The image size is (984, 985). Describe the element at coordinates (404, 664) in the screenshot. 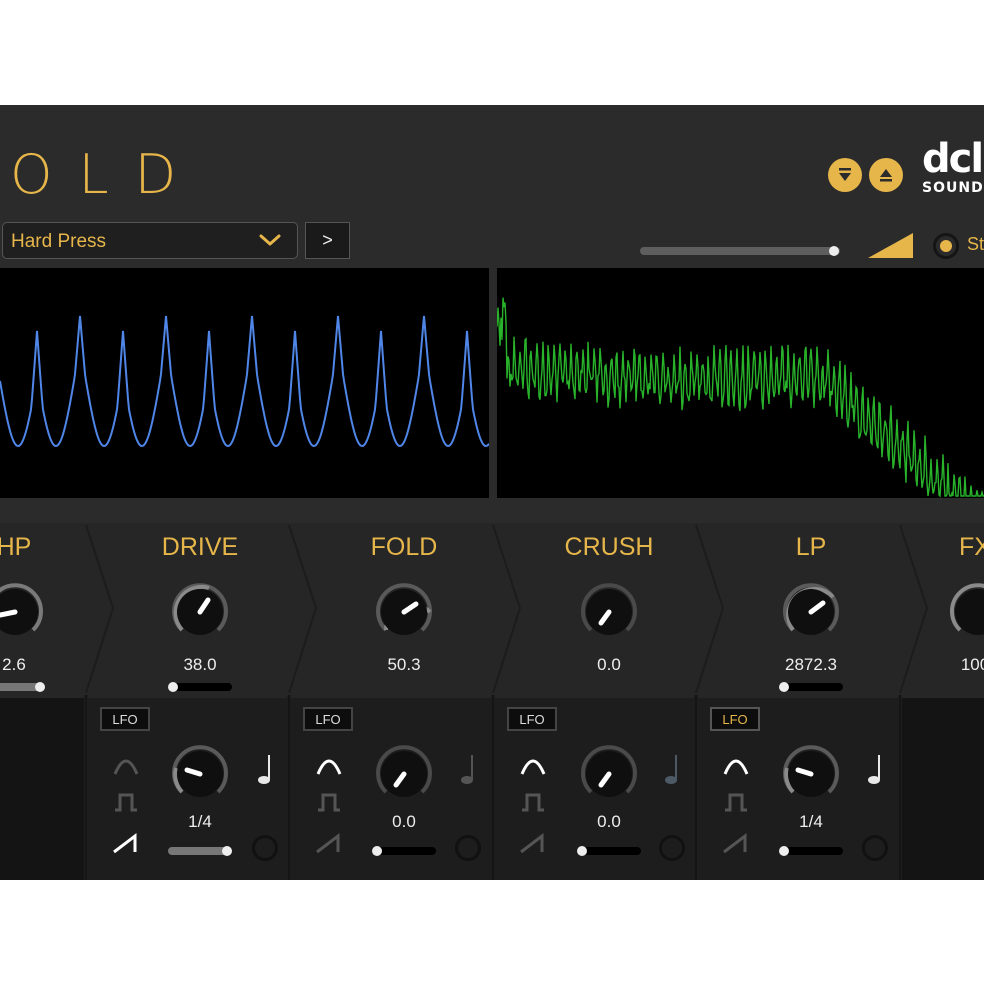

I see `fold-value: 50.3` at that location.